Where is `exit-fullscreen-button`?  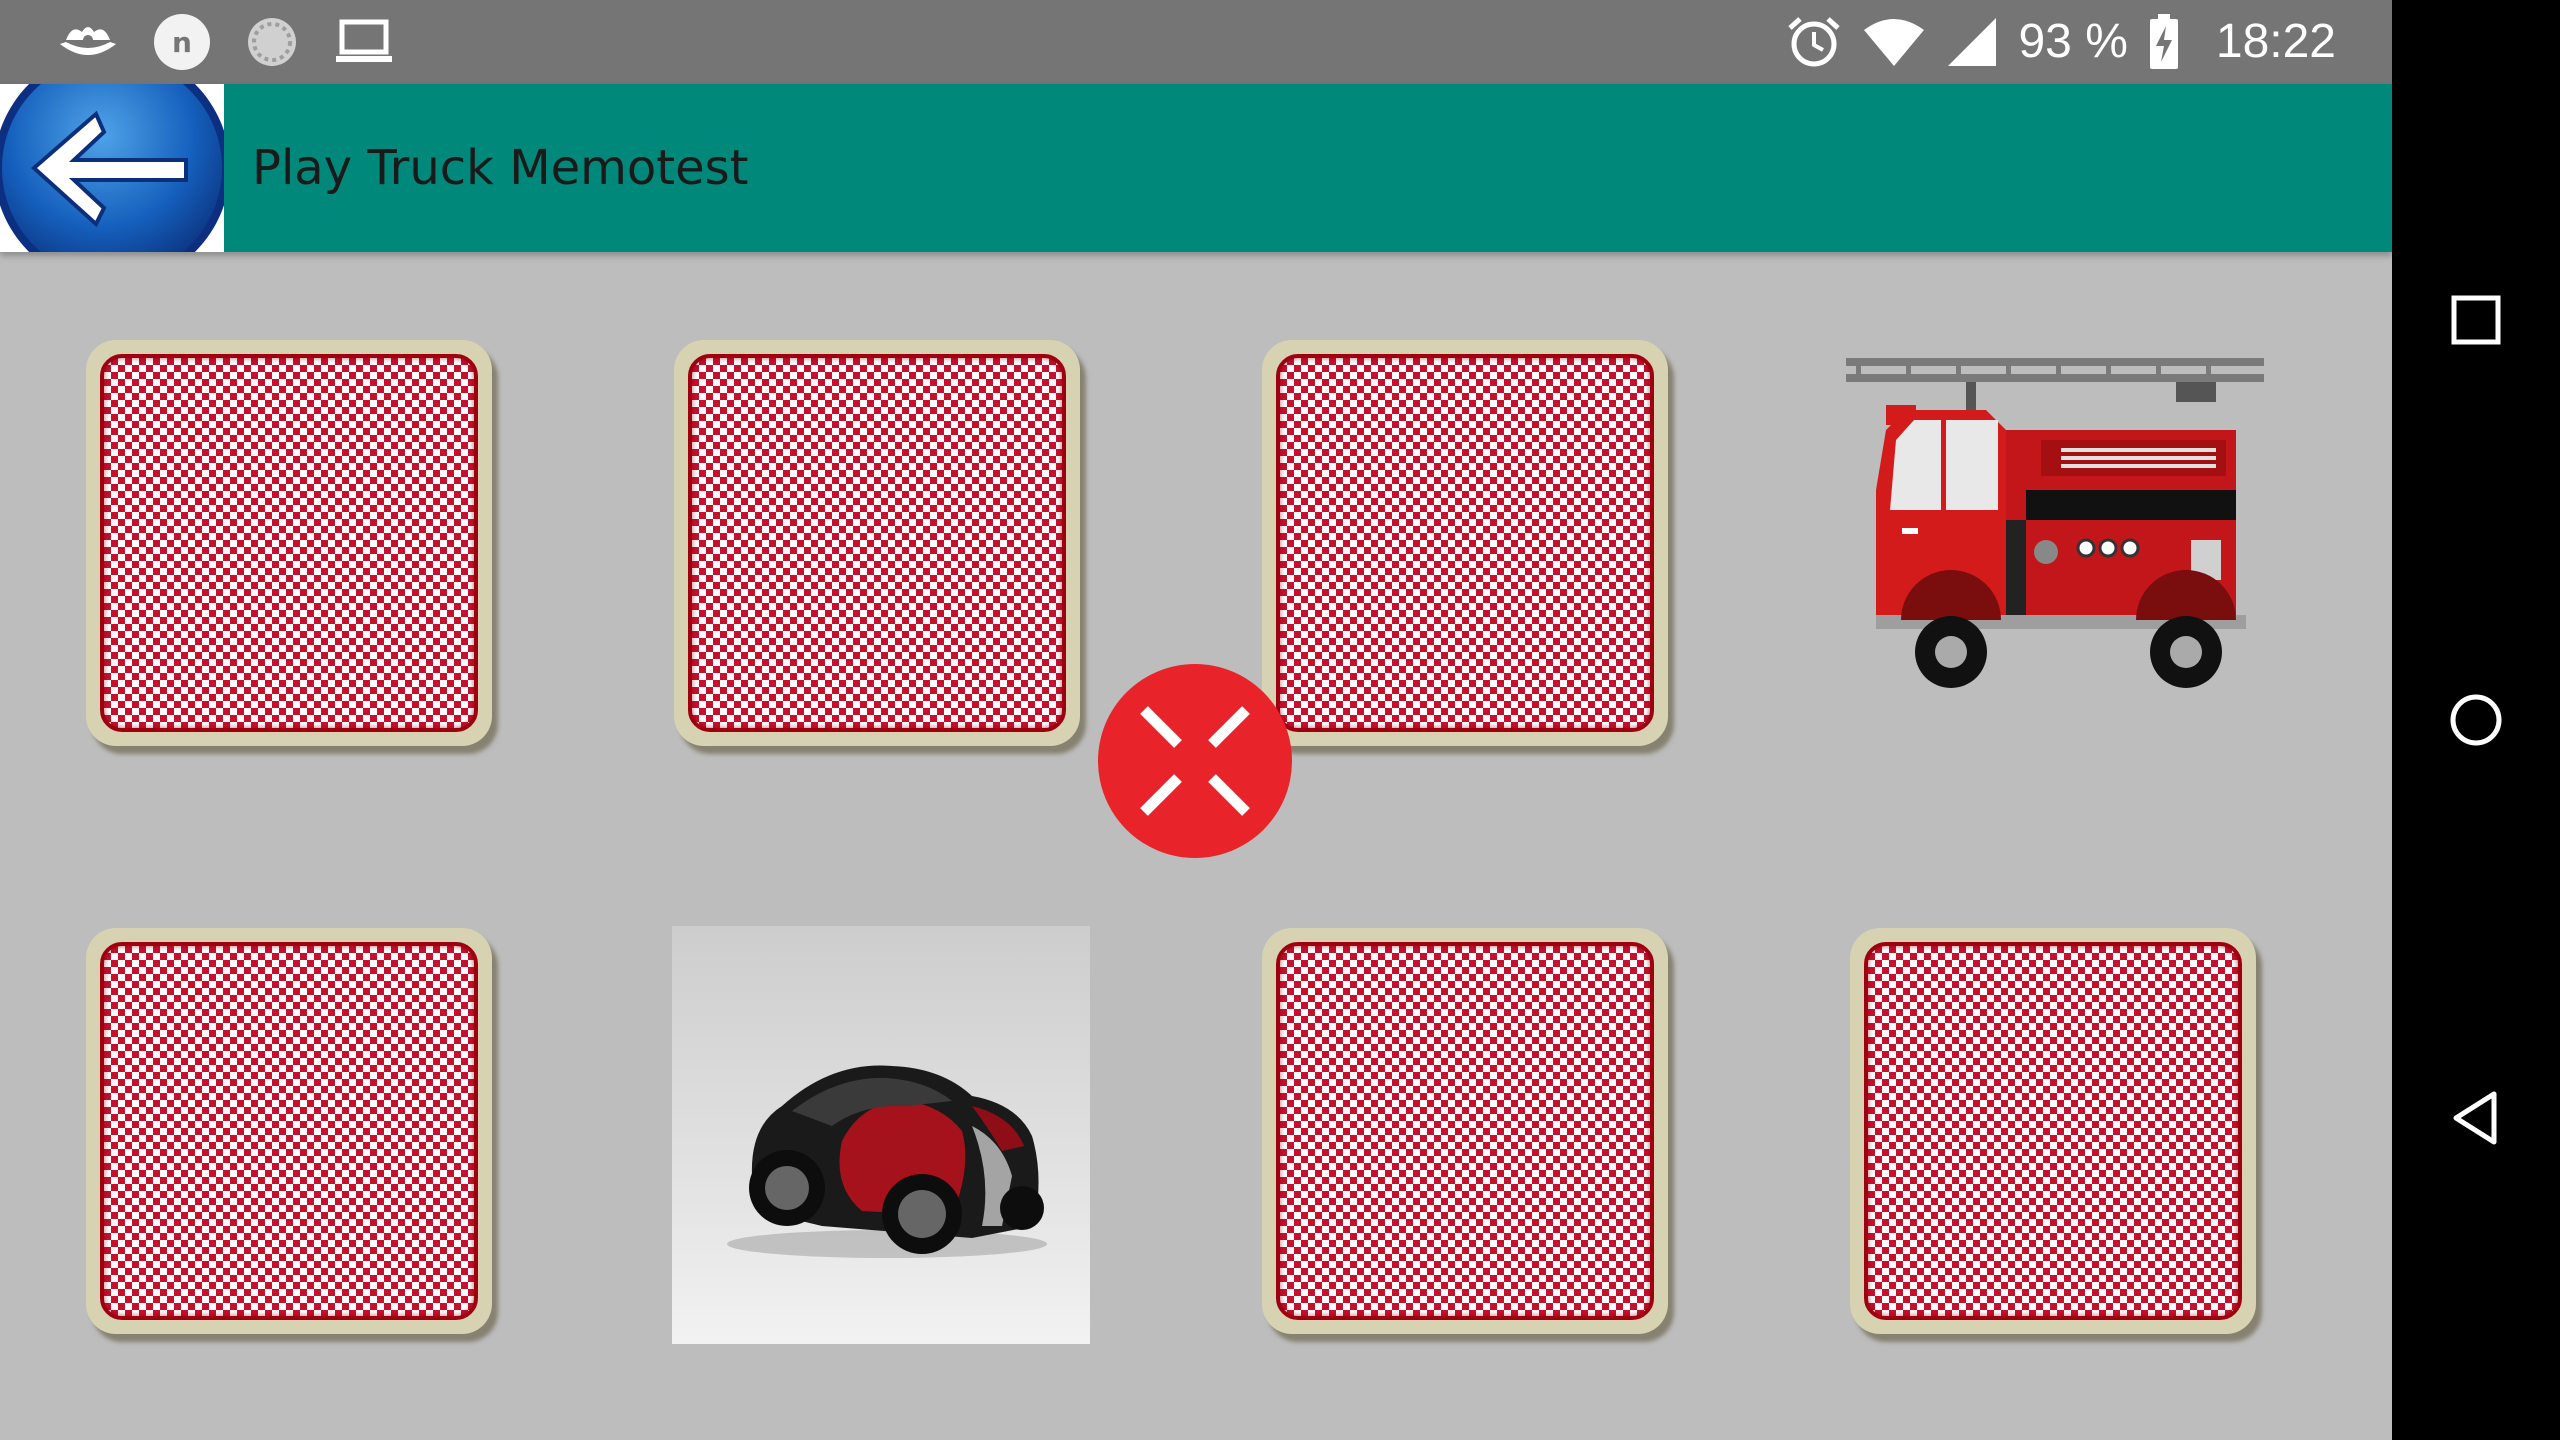
exit-fullscreen-button is located at coordinates (1195, 761).